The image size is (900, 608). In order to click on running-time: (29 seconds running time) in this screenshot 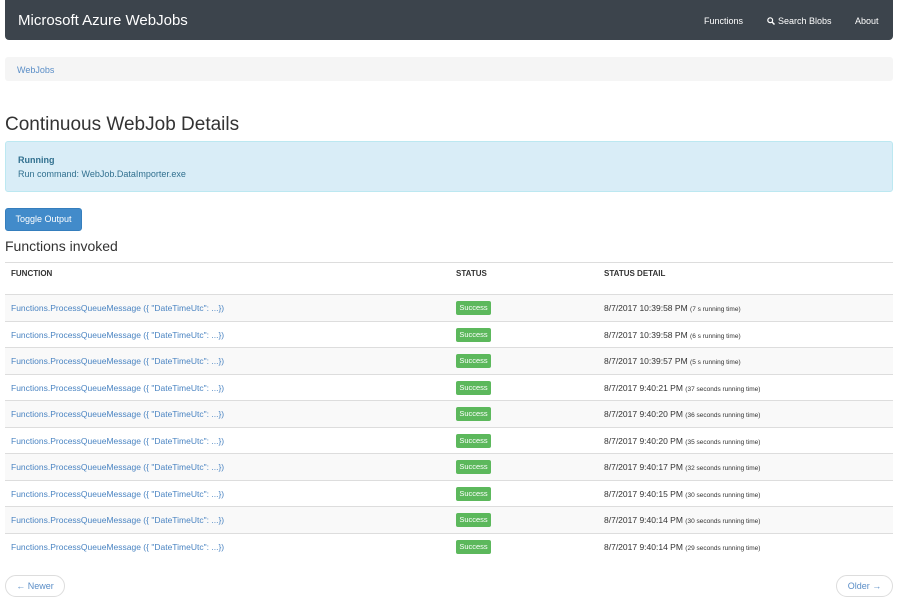, I will do `click(723, 548)`.